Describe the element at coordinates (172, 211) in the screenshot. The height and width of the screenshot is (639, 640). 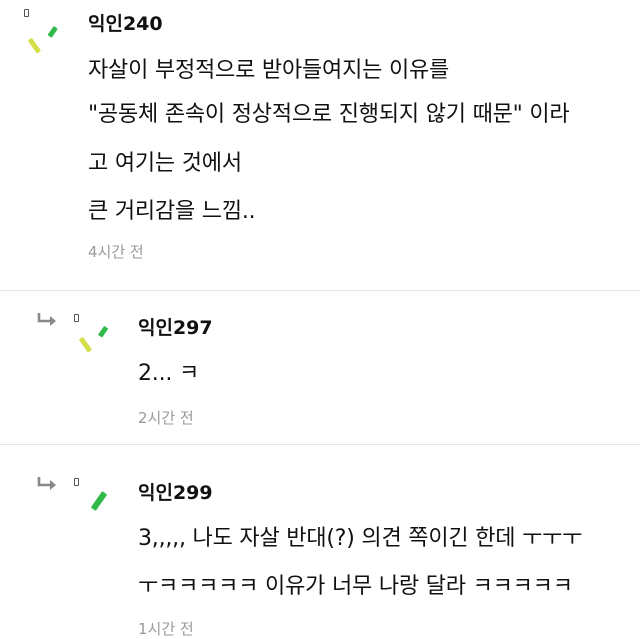
I see `comment-text-line: 큰 거리감을 느낌..` at that location.